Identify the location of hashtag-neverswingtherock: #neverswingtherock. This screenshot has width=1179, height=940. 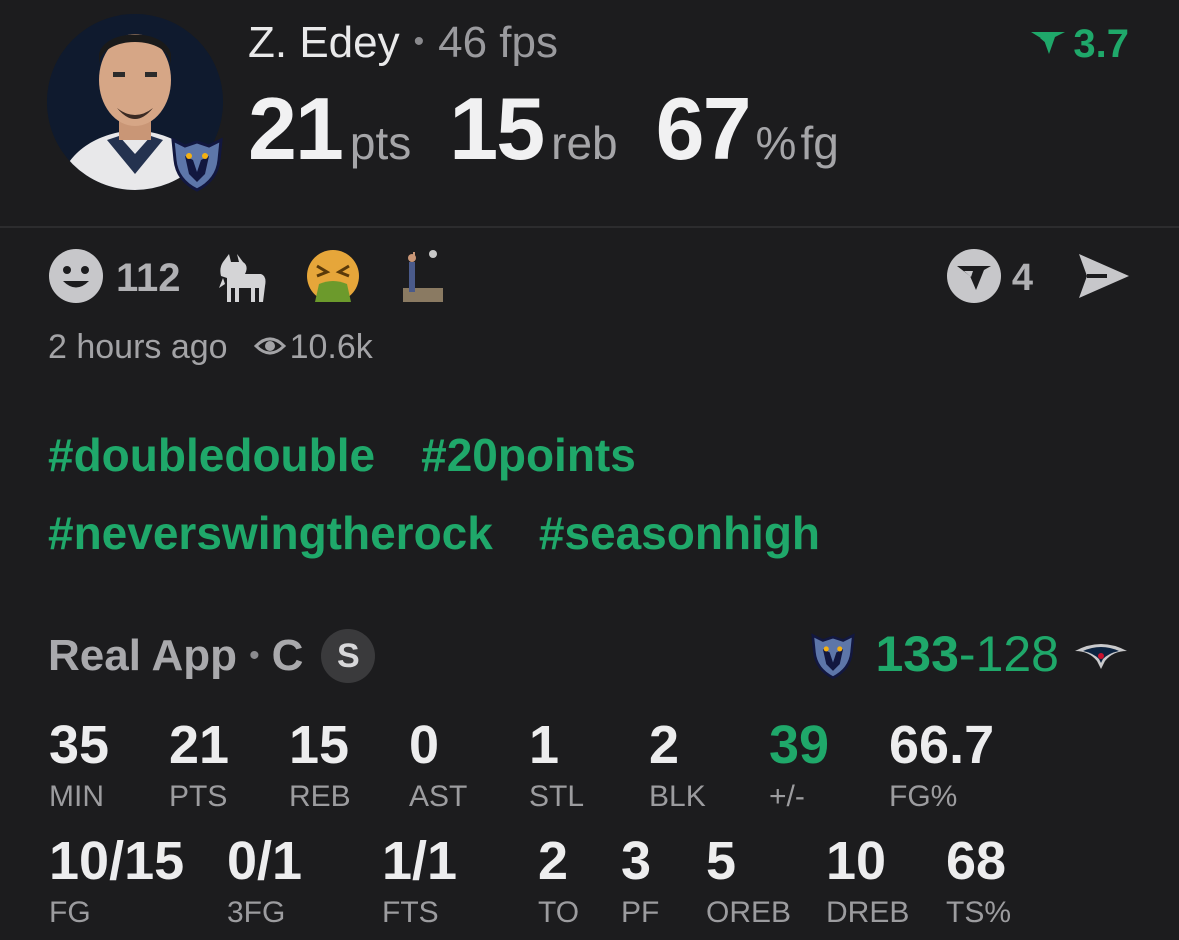
(270, 533).